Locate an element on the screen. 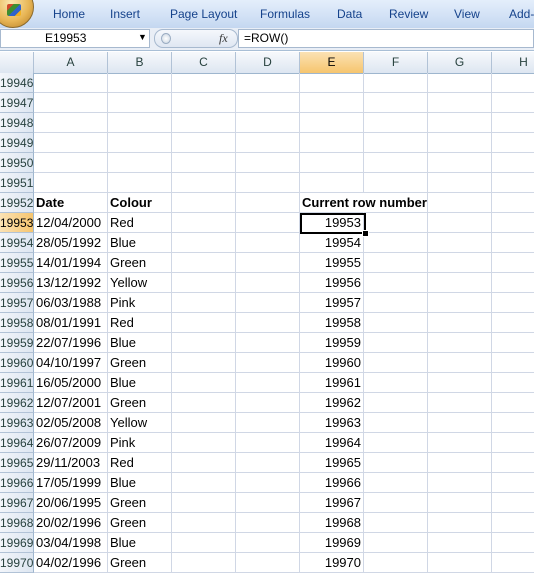 This screenshot has height=573, width=534. row-header: 19950 is located at coordinates (17, 163).